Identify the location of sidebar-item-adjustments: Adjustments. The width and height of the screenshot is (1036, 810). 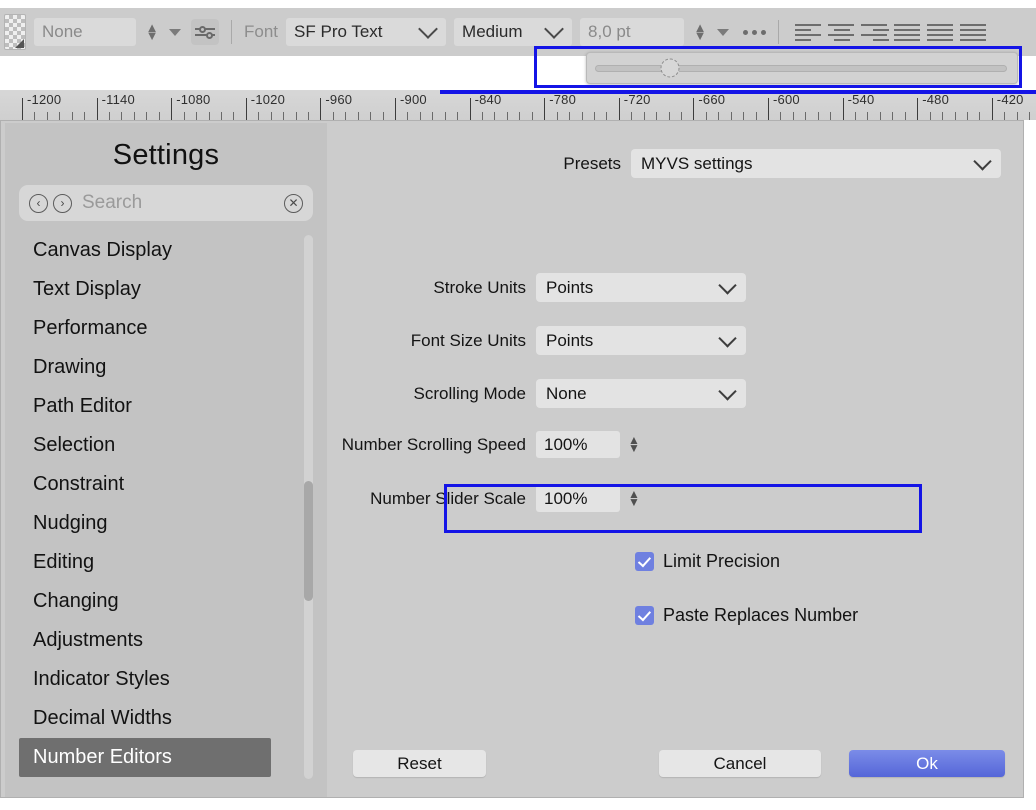
(145, 640).